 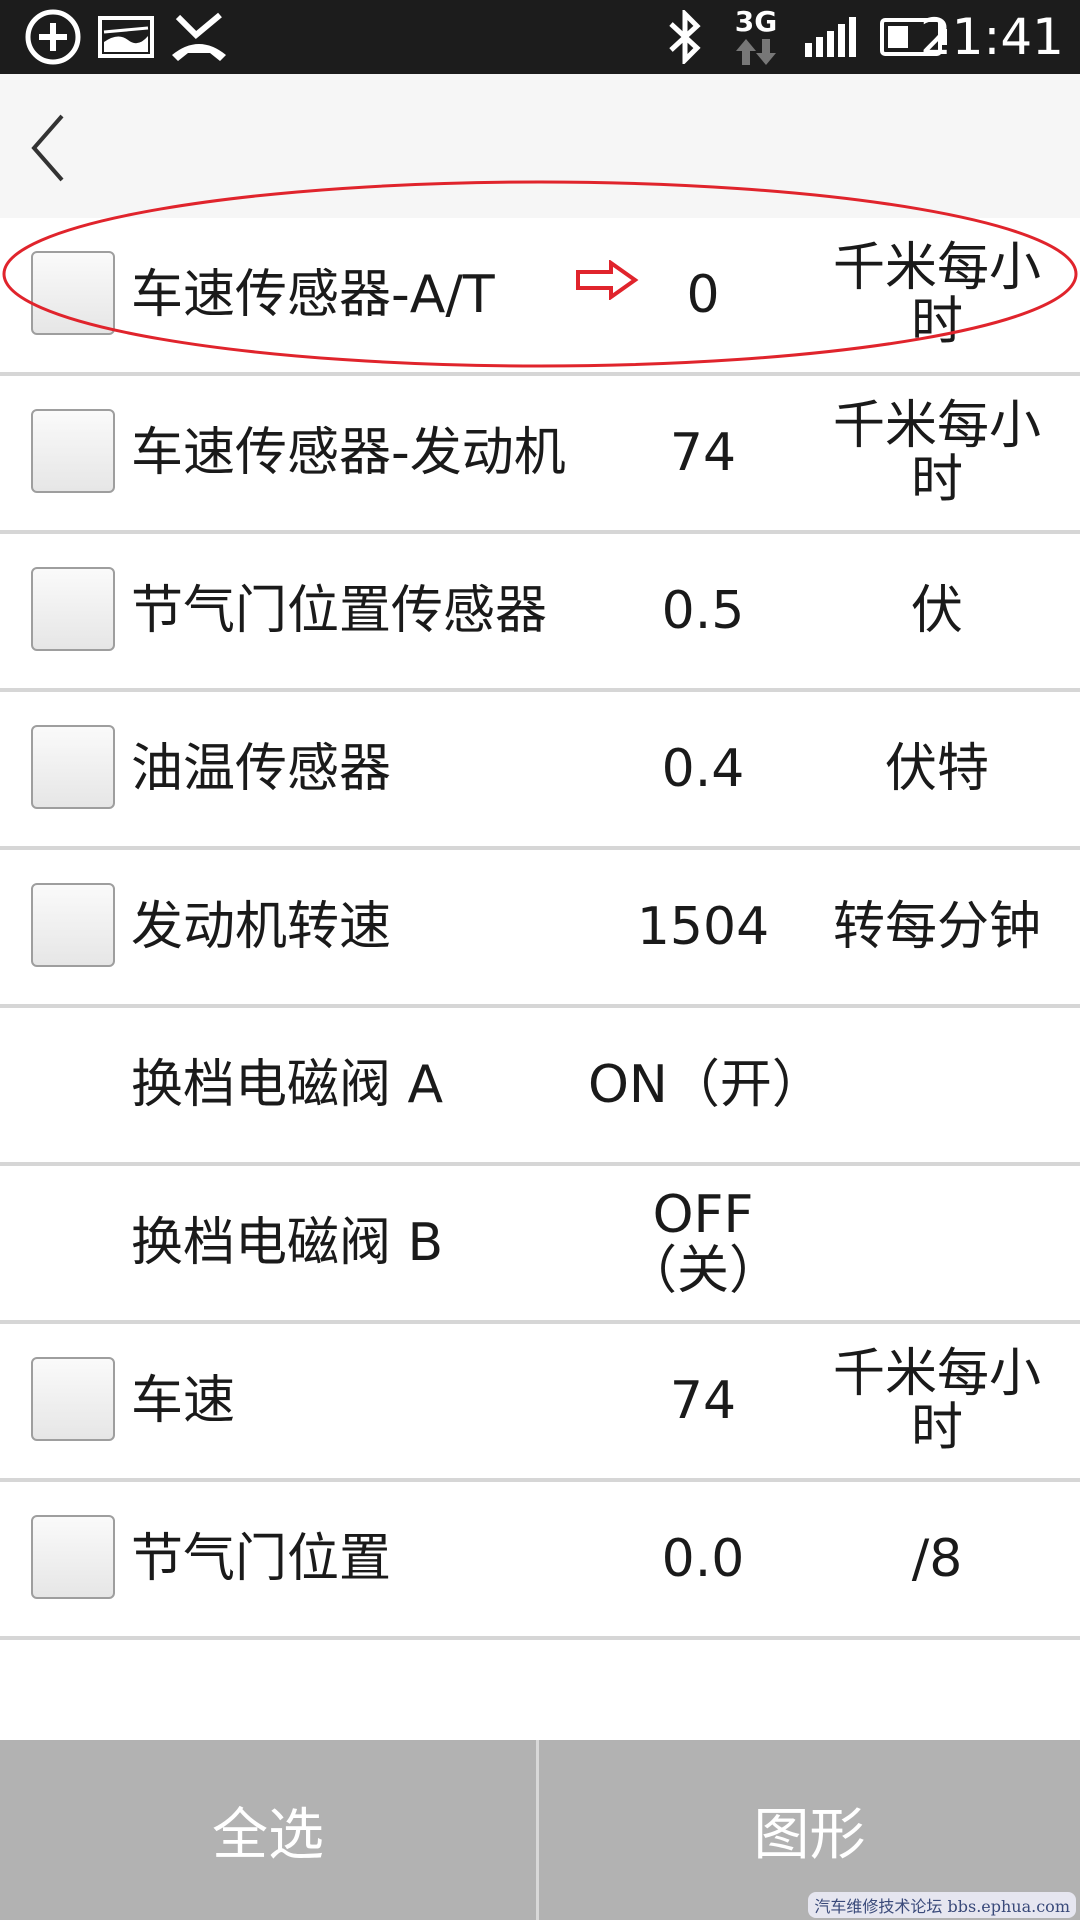 I want to click on list-row: 换档电磁阀 B OFF（关）, so click(x=540, y=1245).